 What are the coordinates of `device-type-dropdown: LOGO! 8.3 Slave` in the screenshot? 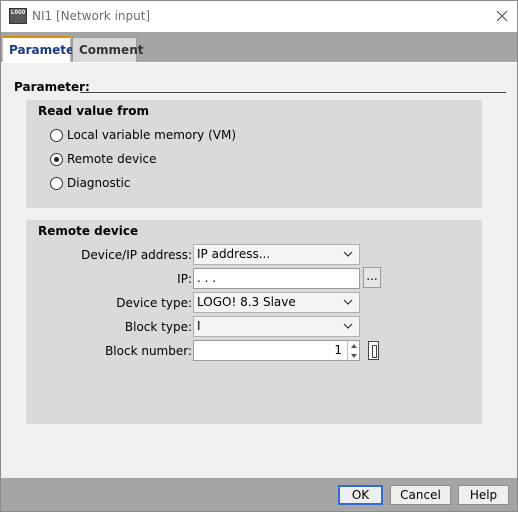 It's located at (276, 302).